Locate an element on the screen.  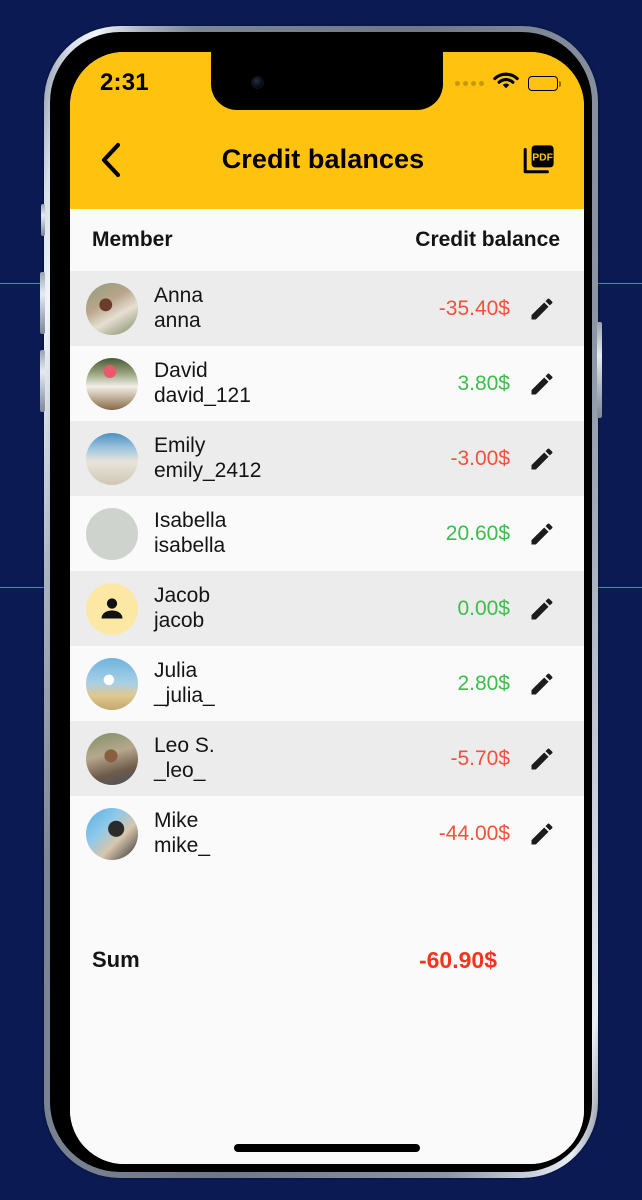
table-row: David david_121 3.80$ is located at coordinates (327, 383).